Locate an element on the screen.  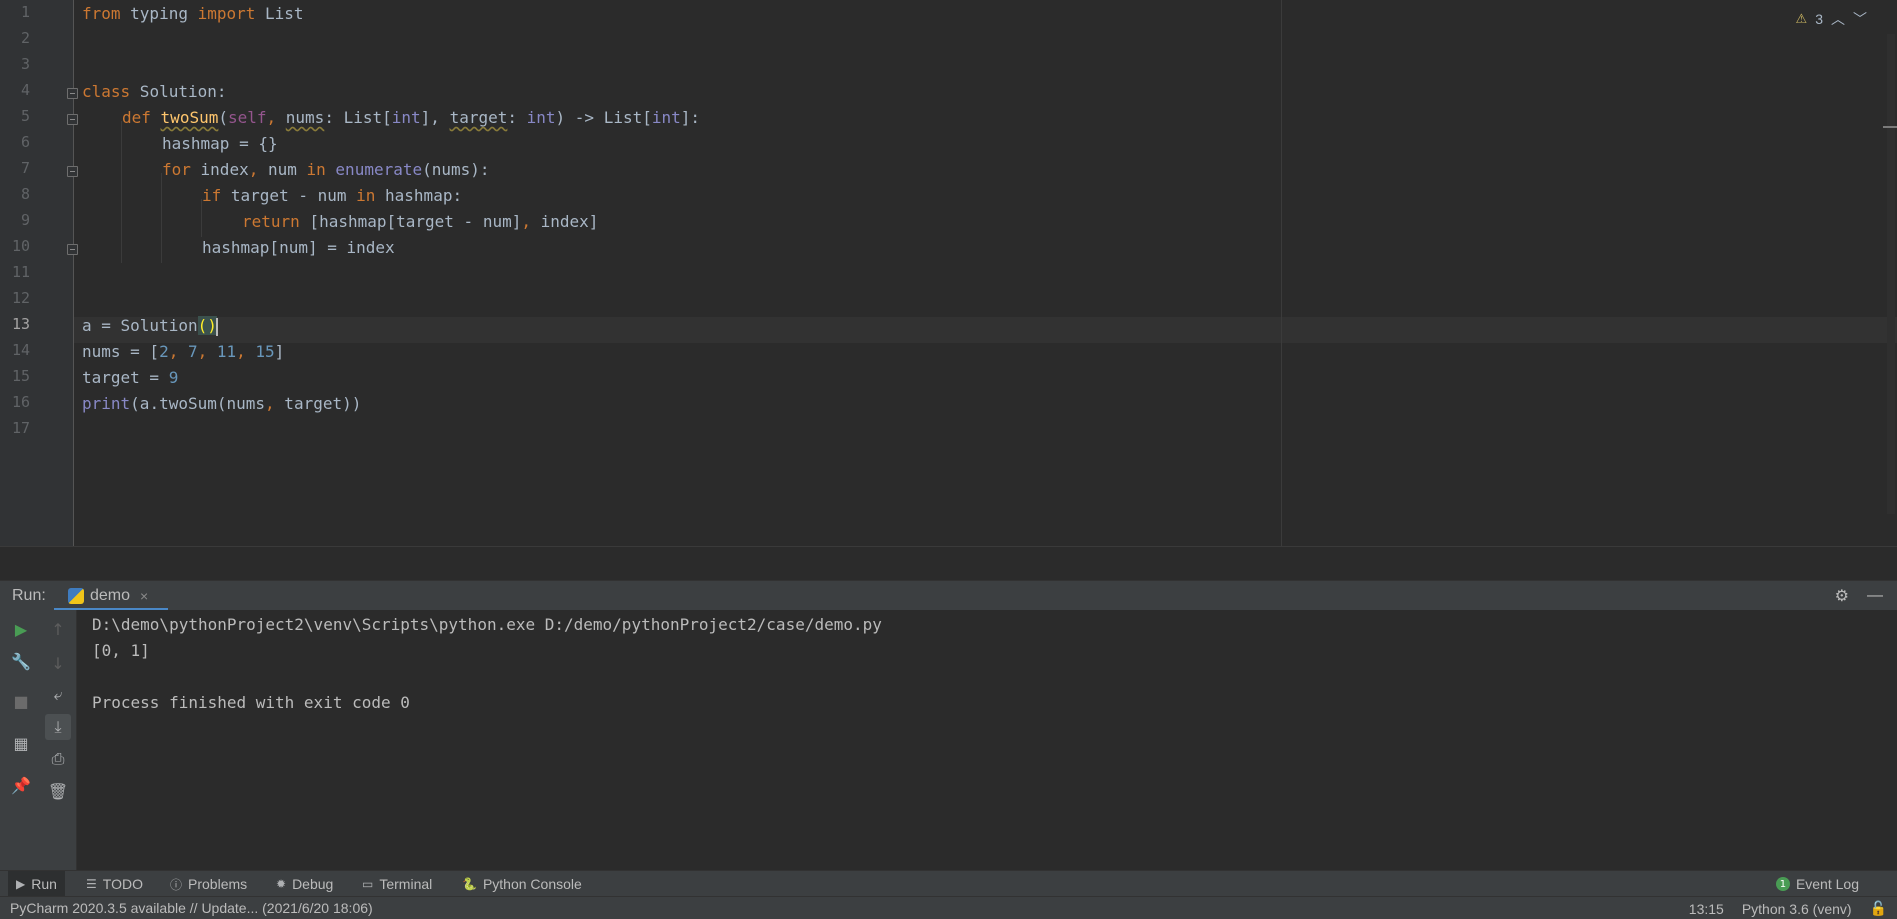
tool-tab-run: ▶ Run is located at coordinates (36, 884).